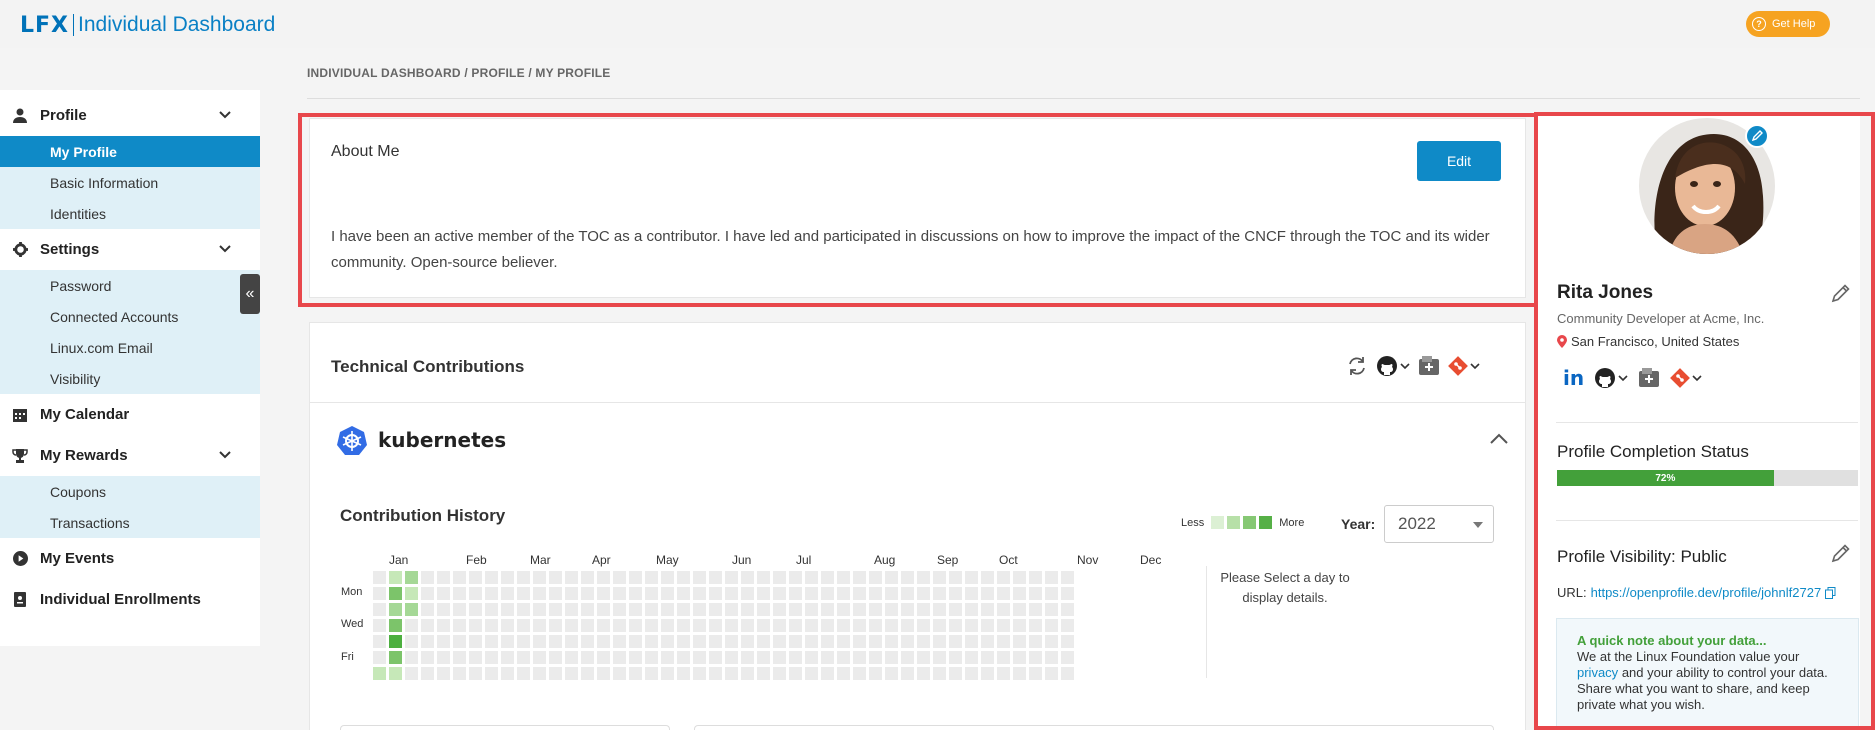 Image resolution: width=1875 pixels, height=730 pixels. I want to click on refresh-icon, so click(1357, 366).